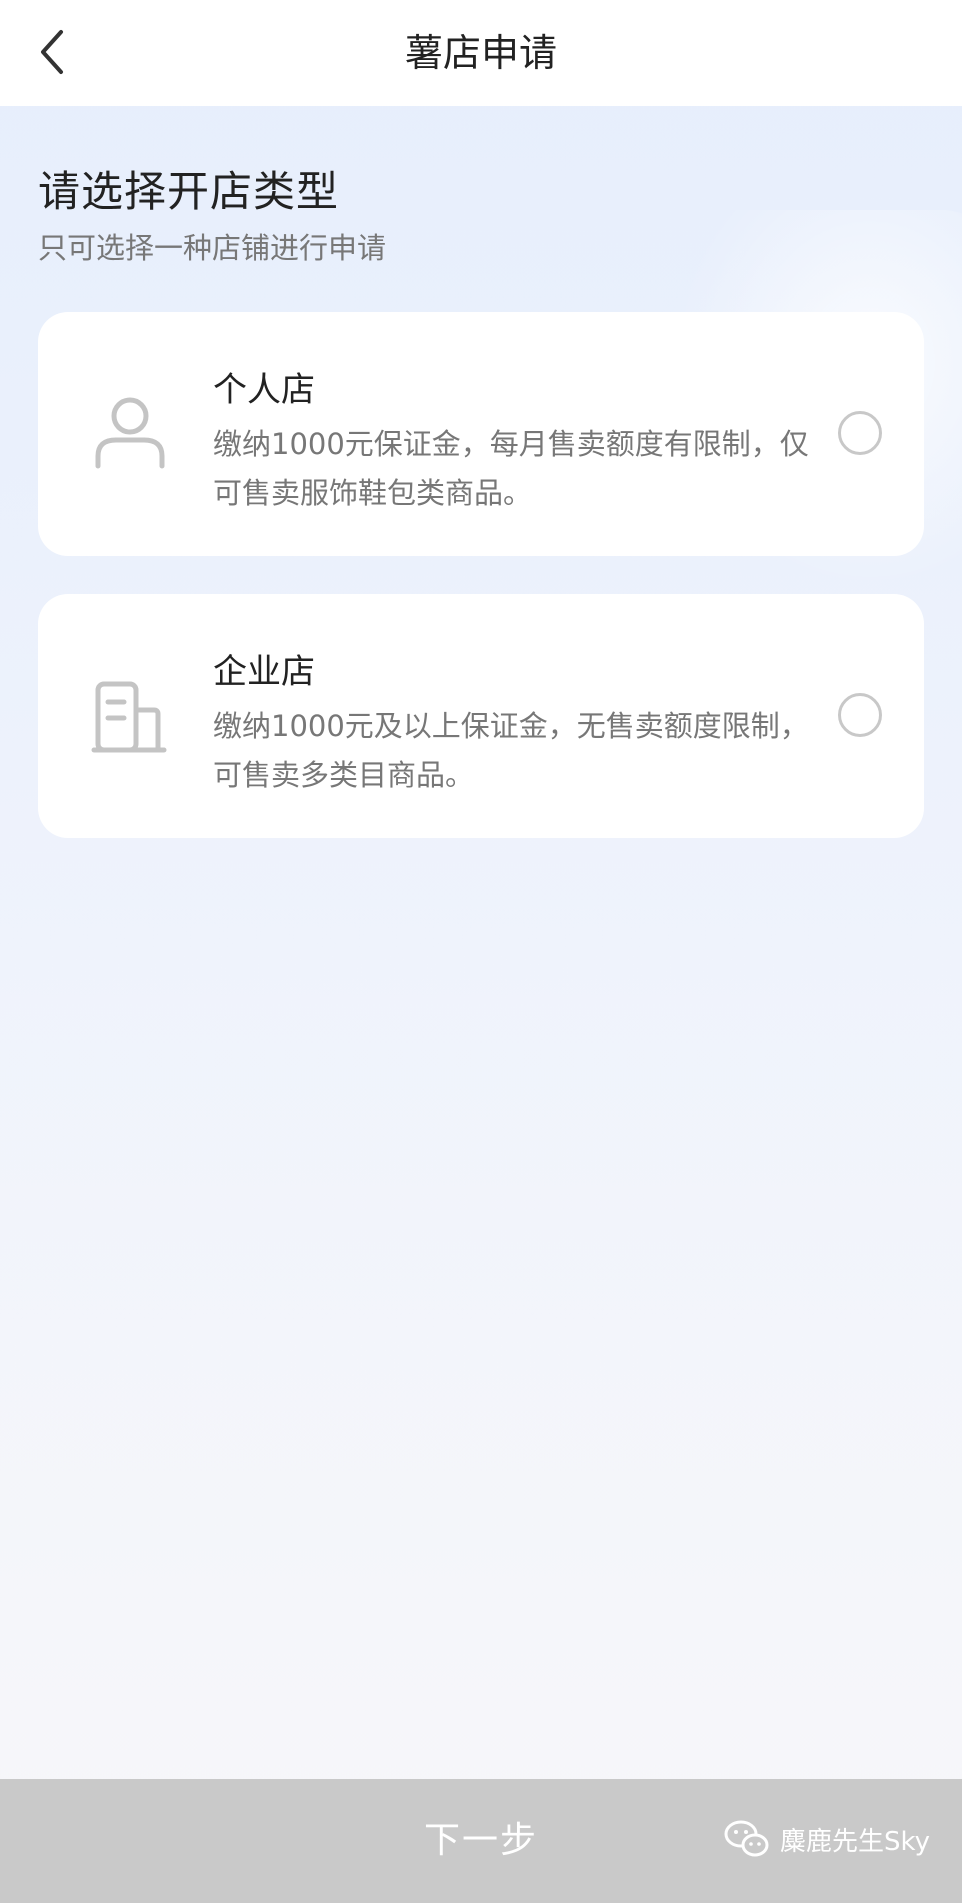 The height and width of the screenshot is (1903, 962). Describe the element at coordinates (130, 434) in the screenshot. I see `person-icon` at that location.